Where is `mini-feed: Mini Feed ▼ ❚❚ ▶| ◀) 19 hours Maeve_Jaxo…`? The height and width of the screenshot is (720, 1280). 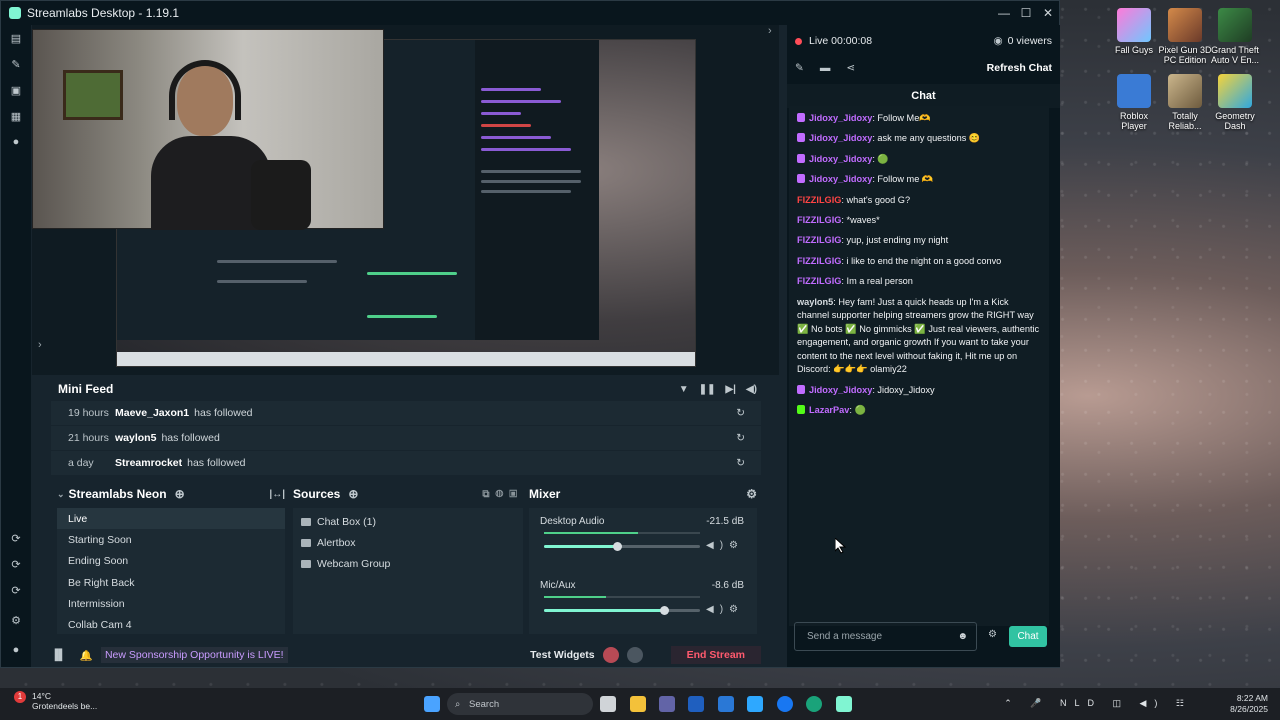
mini-feed: Mini Feed ▼ ❚❚ ▶| ◀) 19 hours Maeve_Jaxo… is located at coordinates (406, 426).